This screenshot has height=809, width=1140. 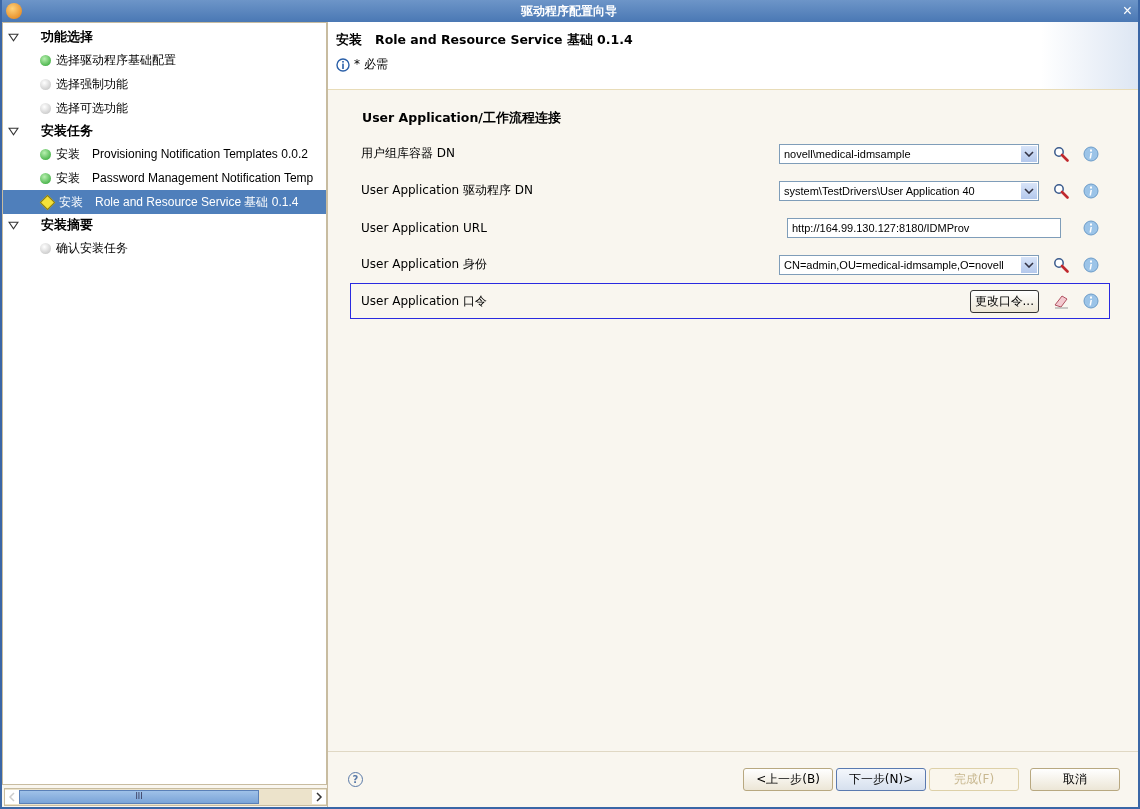 What do you see at coordinates (200, 154) in the screenshot?
I see `item-label: Provisioning Notification Templates 0.0.2` at bounding box center [200, 154].